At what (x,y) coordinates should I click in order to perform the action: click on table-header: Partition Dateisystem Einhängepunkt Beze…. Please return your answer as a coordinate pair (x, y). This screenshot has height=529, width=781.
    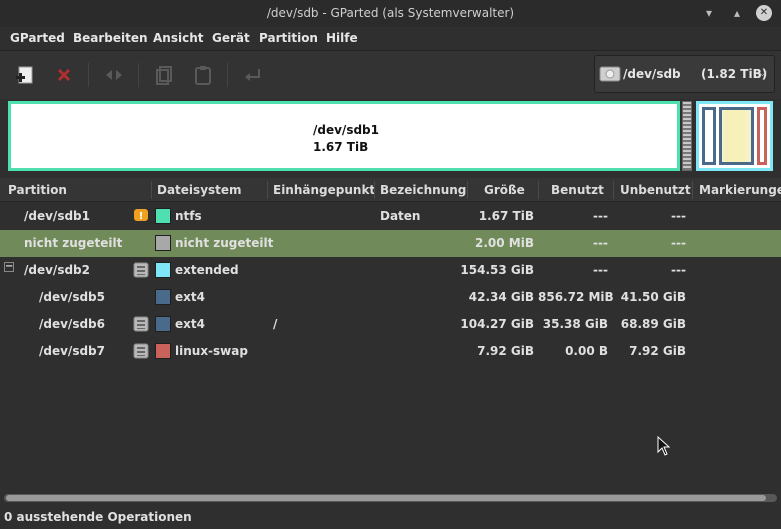
    Looking at the image, I should click on (390, 190).